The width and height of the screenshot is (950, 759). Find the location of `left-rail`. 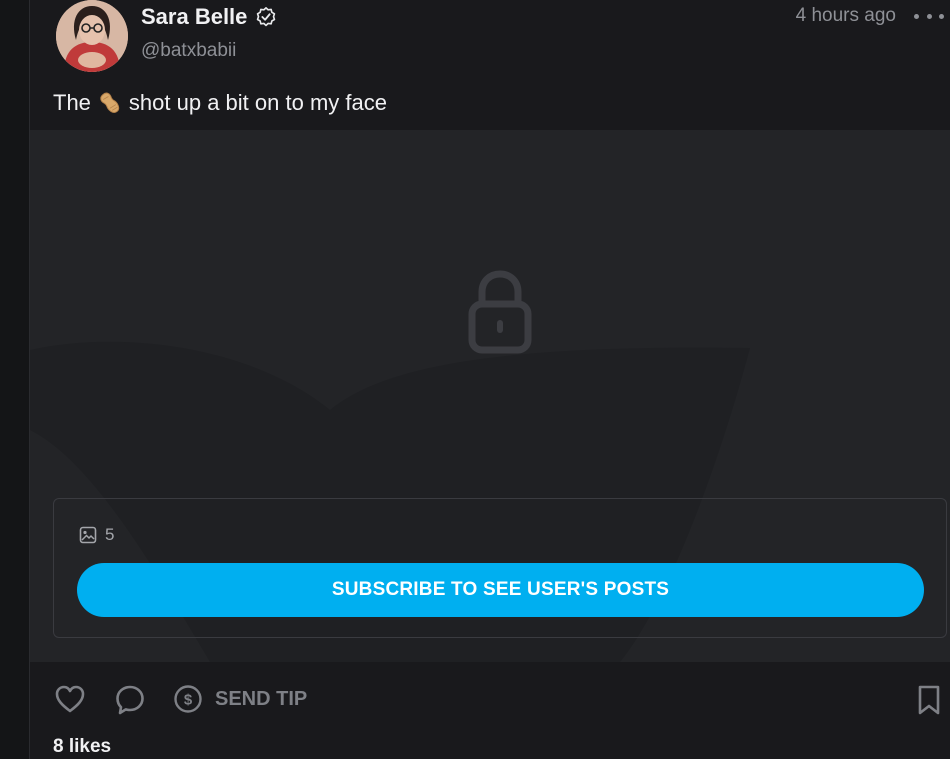

left-rail is located at coordinates (15, 379).